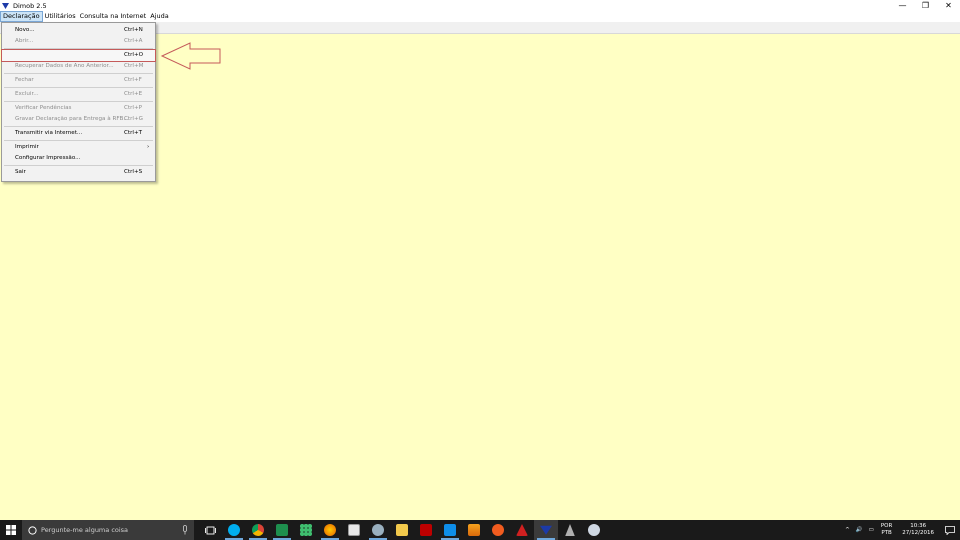 Image resolution: width=960 pixels, height=540 pixels. I want to click on menu-item-novo: Novo... Ctrl+N, so click(78, 30).